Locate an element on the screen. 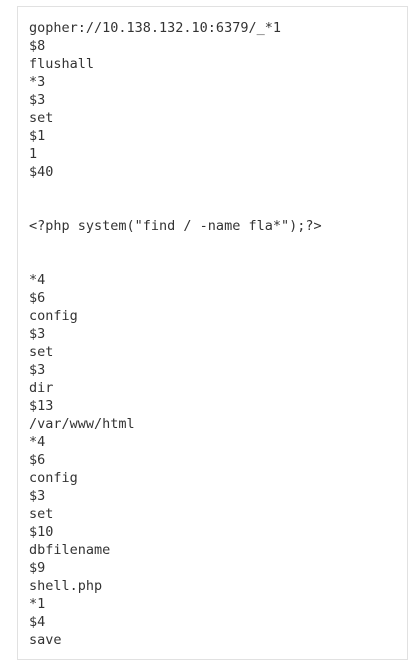  code-line: save is located at coordinates (45, 640).